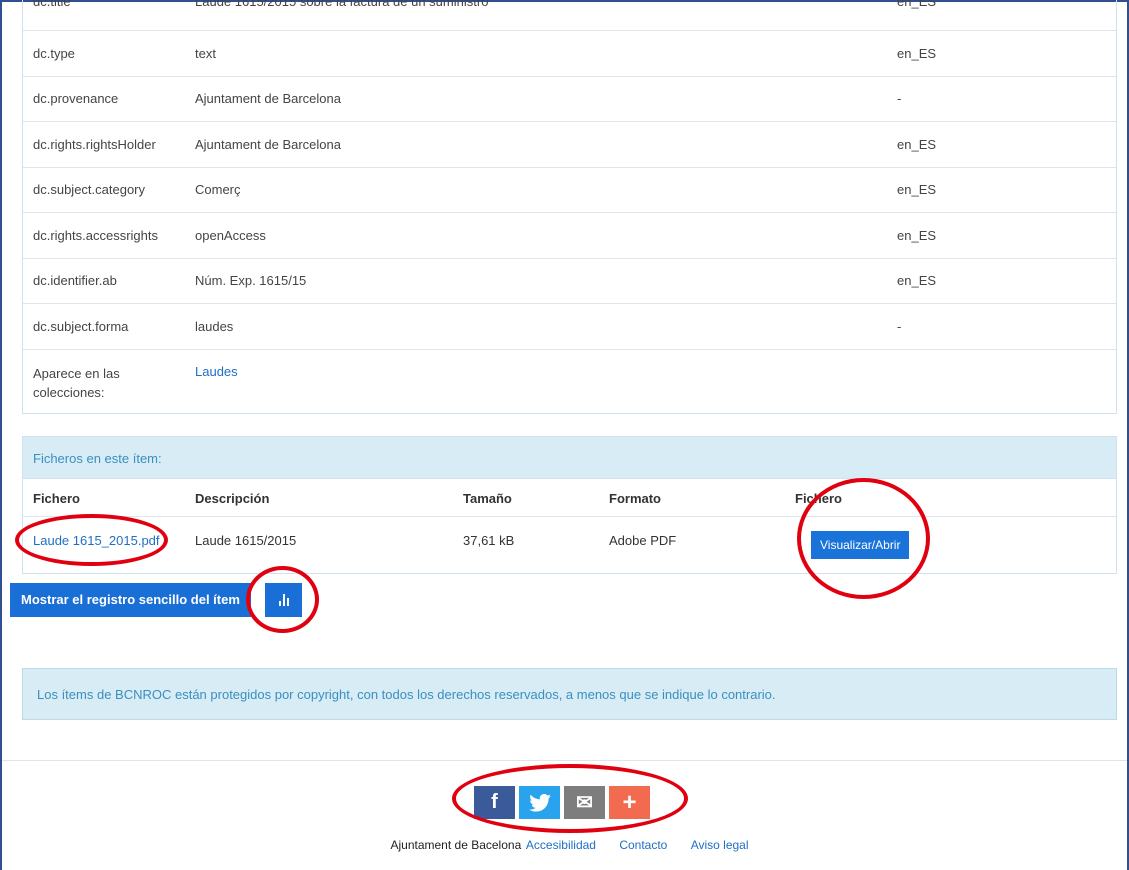 The width and height of the screenshot is (1129, 870). I want to click on metadata-key: dc.type, so click(54, 53).